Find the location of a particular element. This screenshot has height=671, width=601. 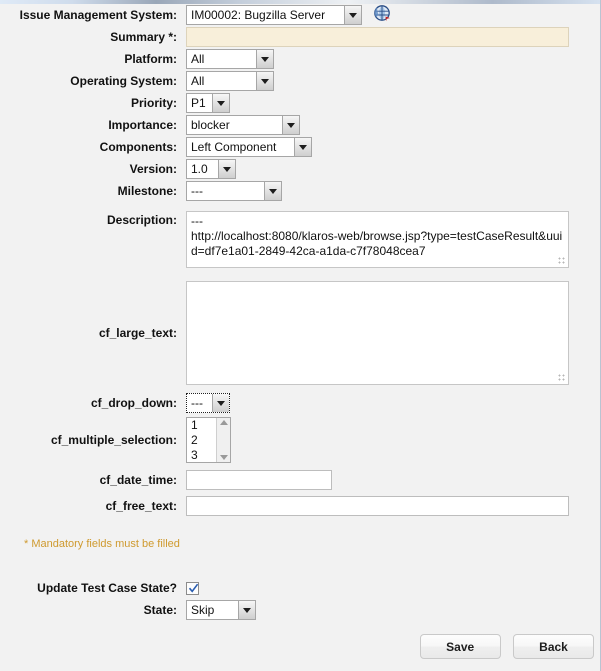

version-value: 1.0 is located at coordinates (199, 169).